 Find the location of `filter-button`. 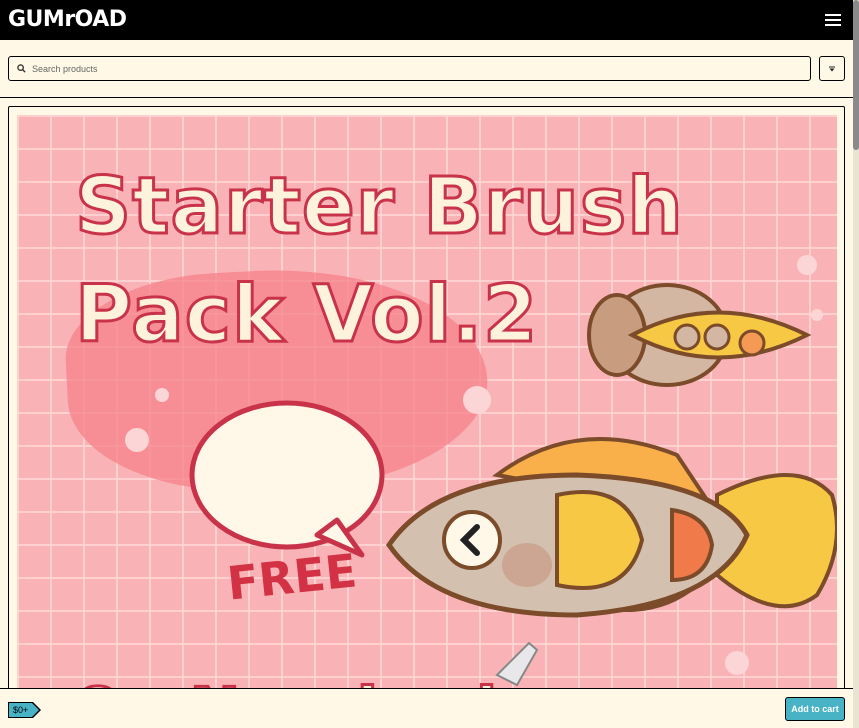

filter-button is located at coordinates (832, 68).